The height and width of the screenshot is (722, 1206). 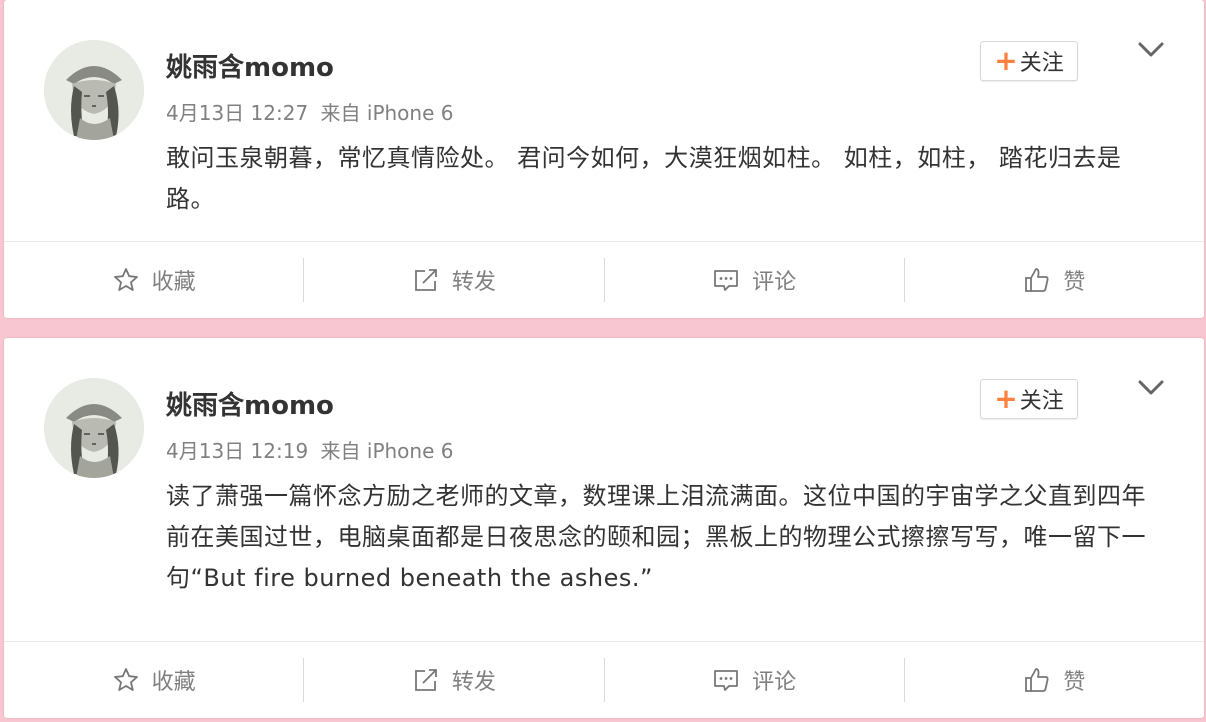 What do you see at coordinates (237, 451) in the screenshot?
I see `post-timestamp: 4月13日 12:19` at bounding box center [237, 451].